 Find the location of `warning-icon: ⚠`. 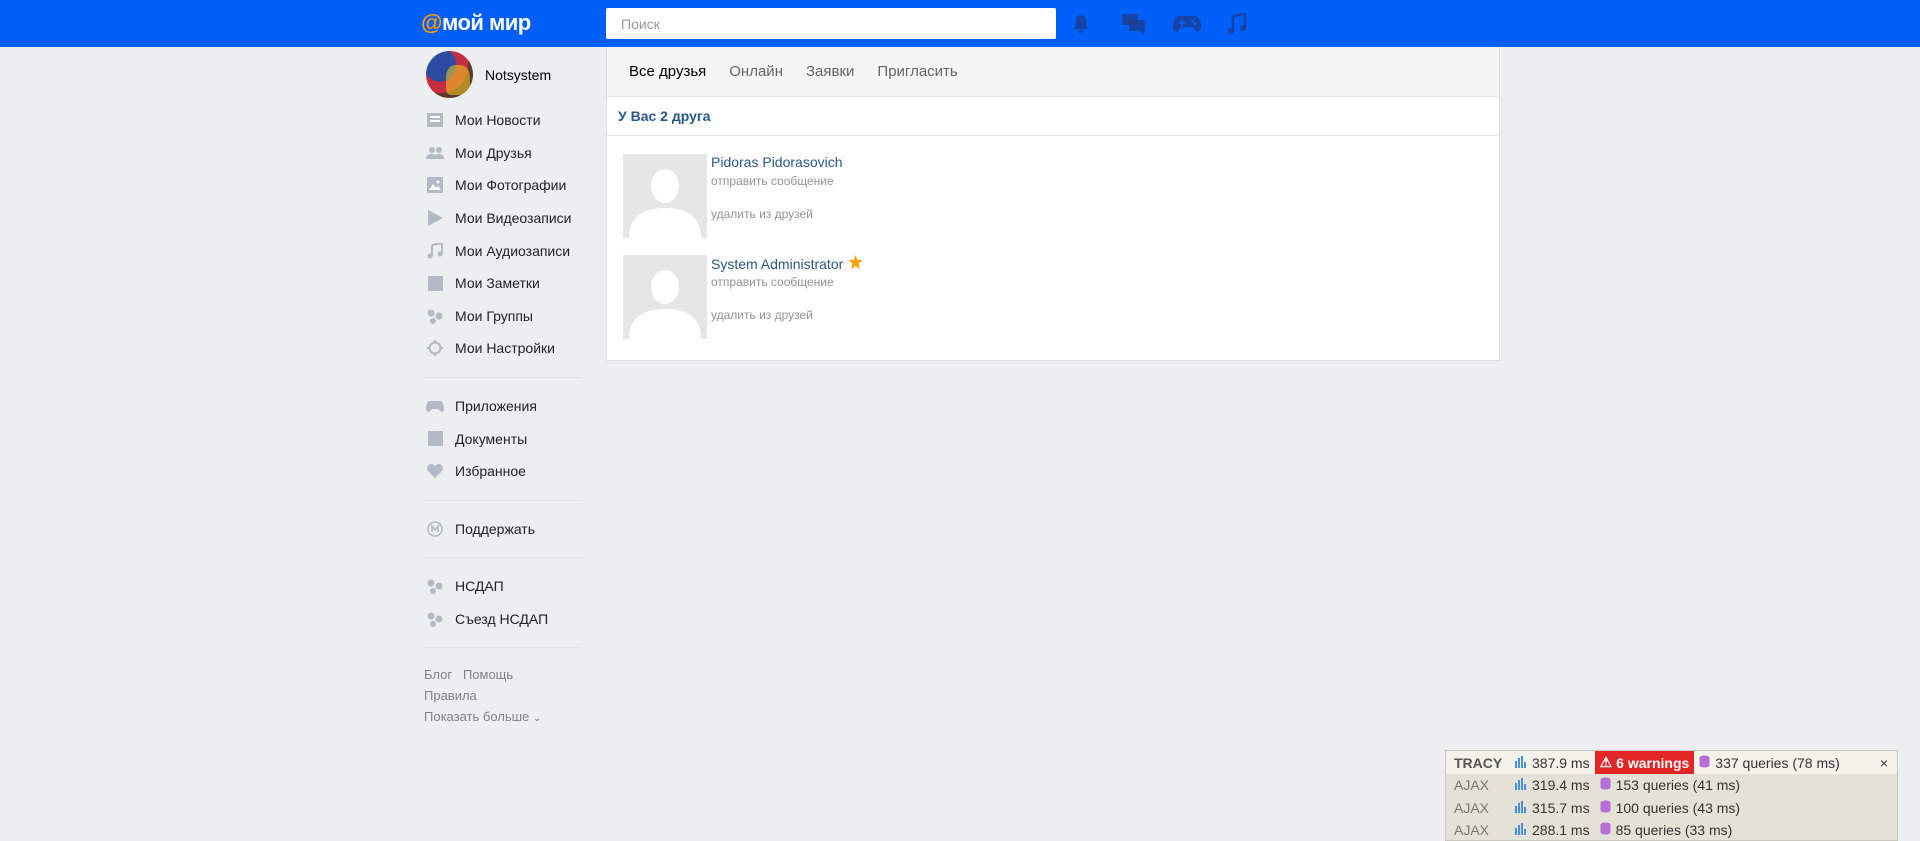

warning-icon: ⚠ is located at coordinates (1606, 762).